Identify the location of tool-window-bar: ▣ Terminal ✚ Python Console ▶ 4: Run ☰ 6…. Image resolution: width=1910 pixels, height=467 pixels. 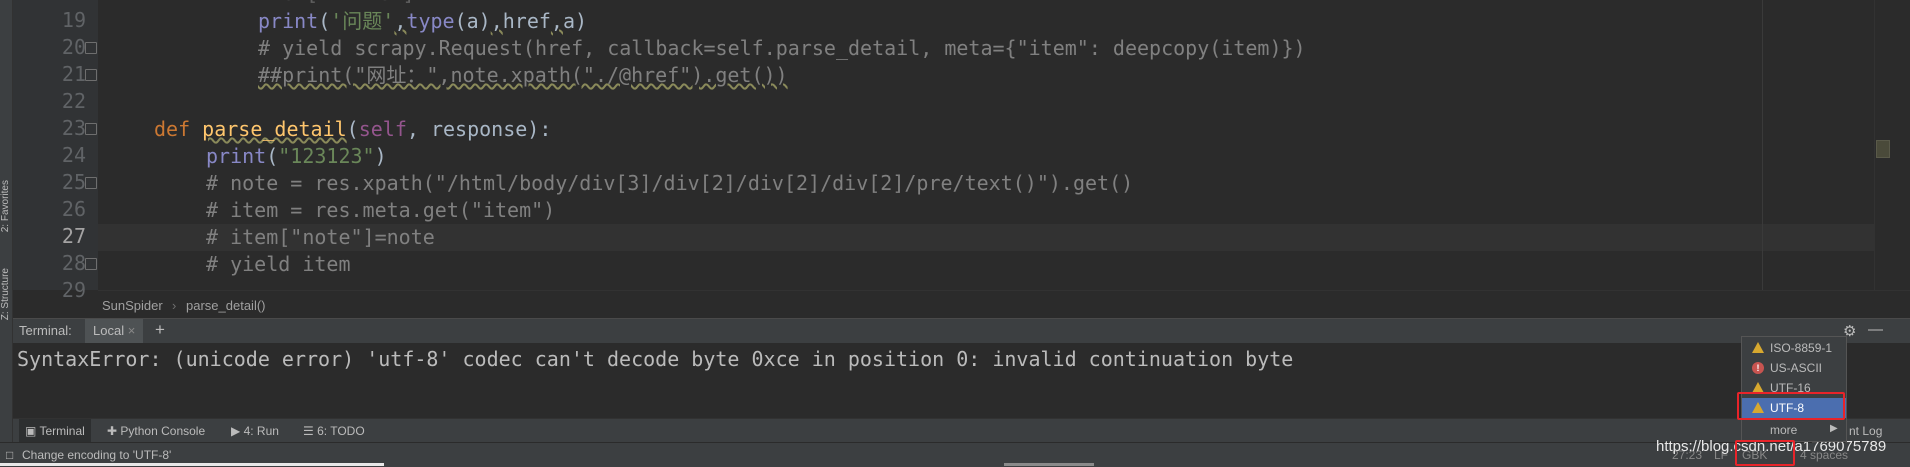
(961, 430).